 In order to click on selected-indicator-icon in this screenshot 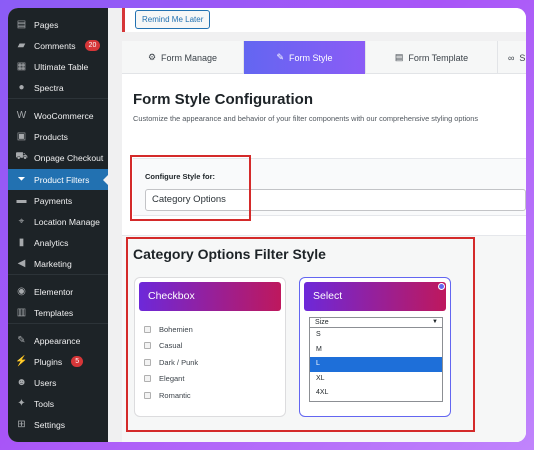, I will do `click(441, 286)`.